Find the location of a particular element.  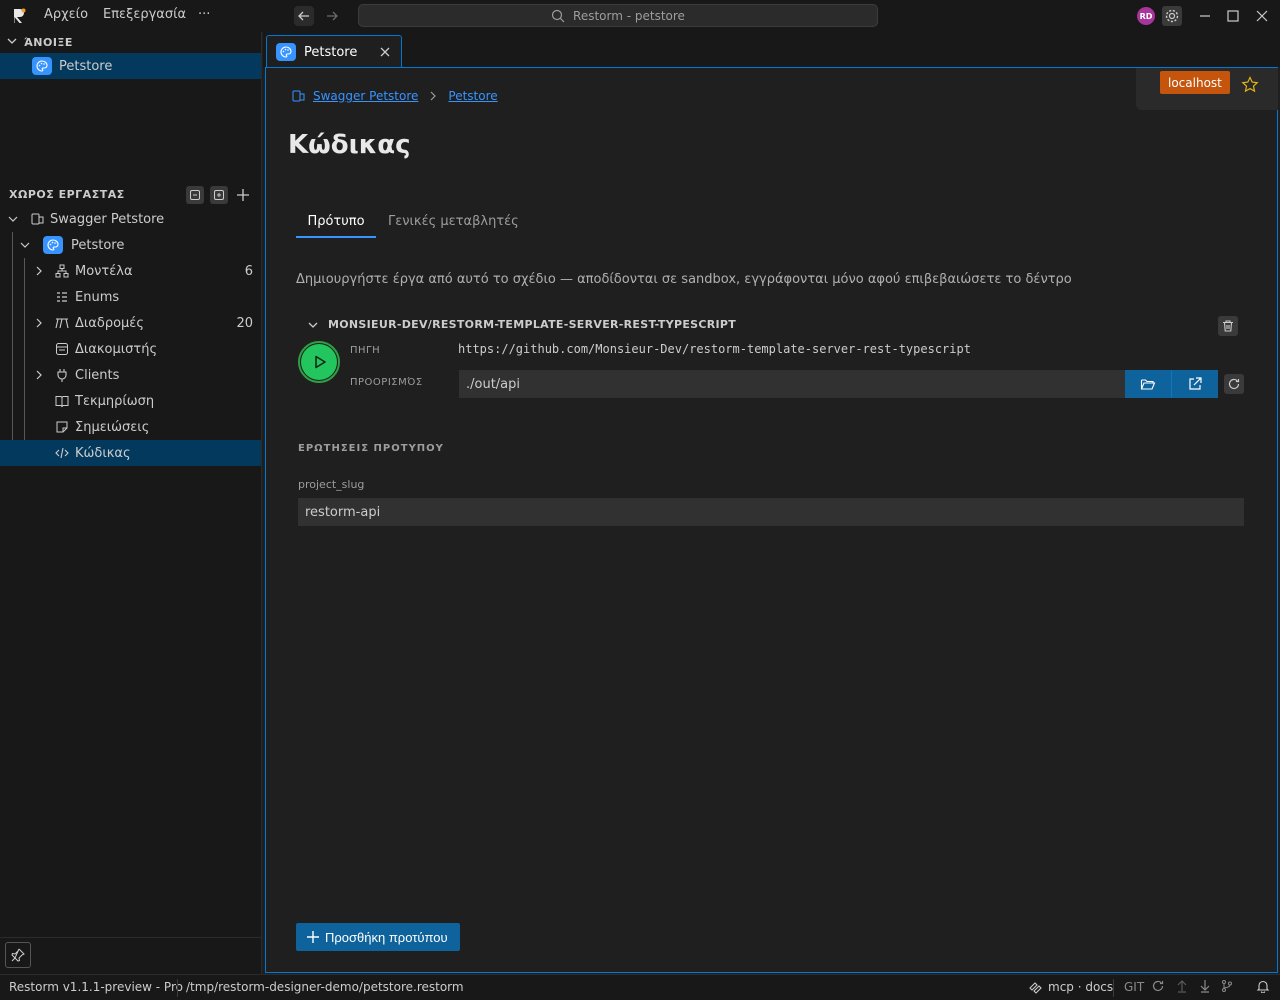

collapse-all-button is located at coordinates (195, 195).